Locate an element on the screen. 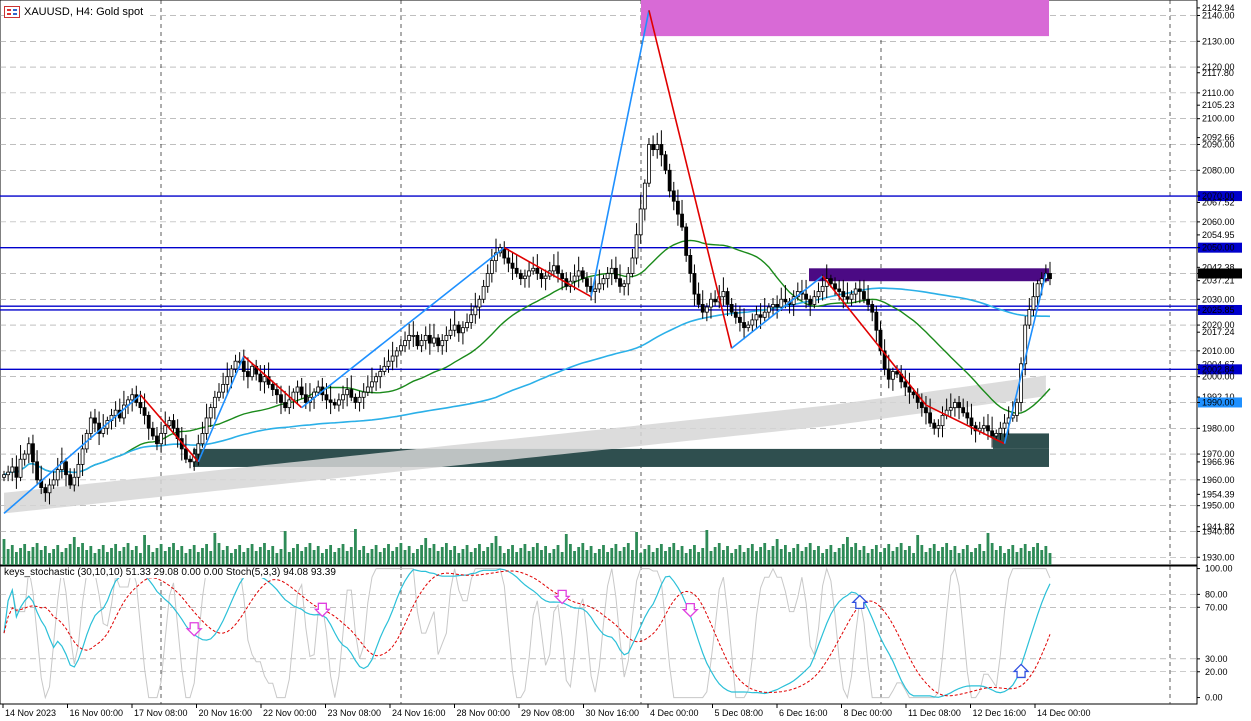 This screenshot has height=721, width=1251. price-tick-label: 1950.00 is located at coordinates (1218, 506).